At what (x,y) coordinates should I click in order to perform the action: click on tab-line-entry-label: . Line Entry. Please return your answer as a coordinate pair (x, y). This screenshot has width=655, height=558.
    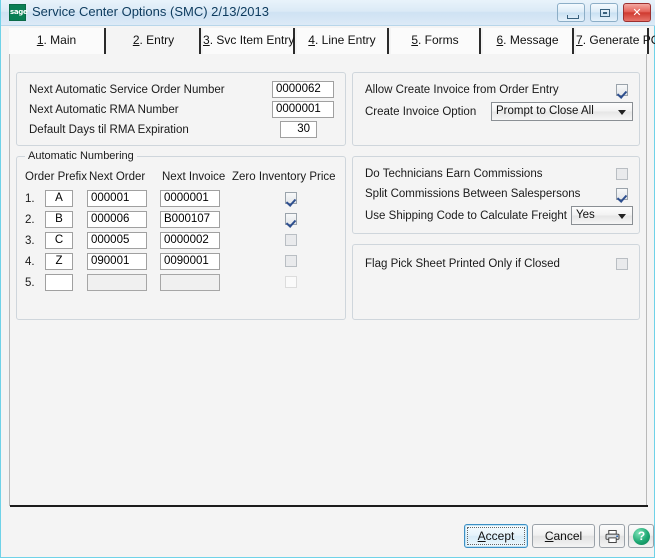
    Looking at the image, I should click on (345, 40).